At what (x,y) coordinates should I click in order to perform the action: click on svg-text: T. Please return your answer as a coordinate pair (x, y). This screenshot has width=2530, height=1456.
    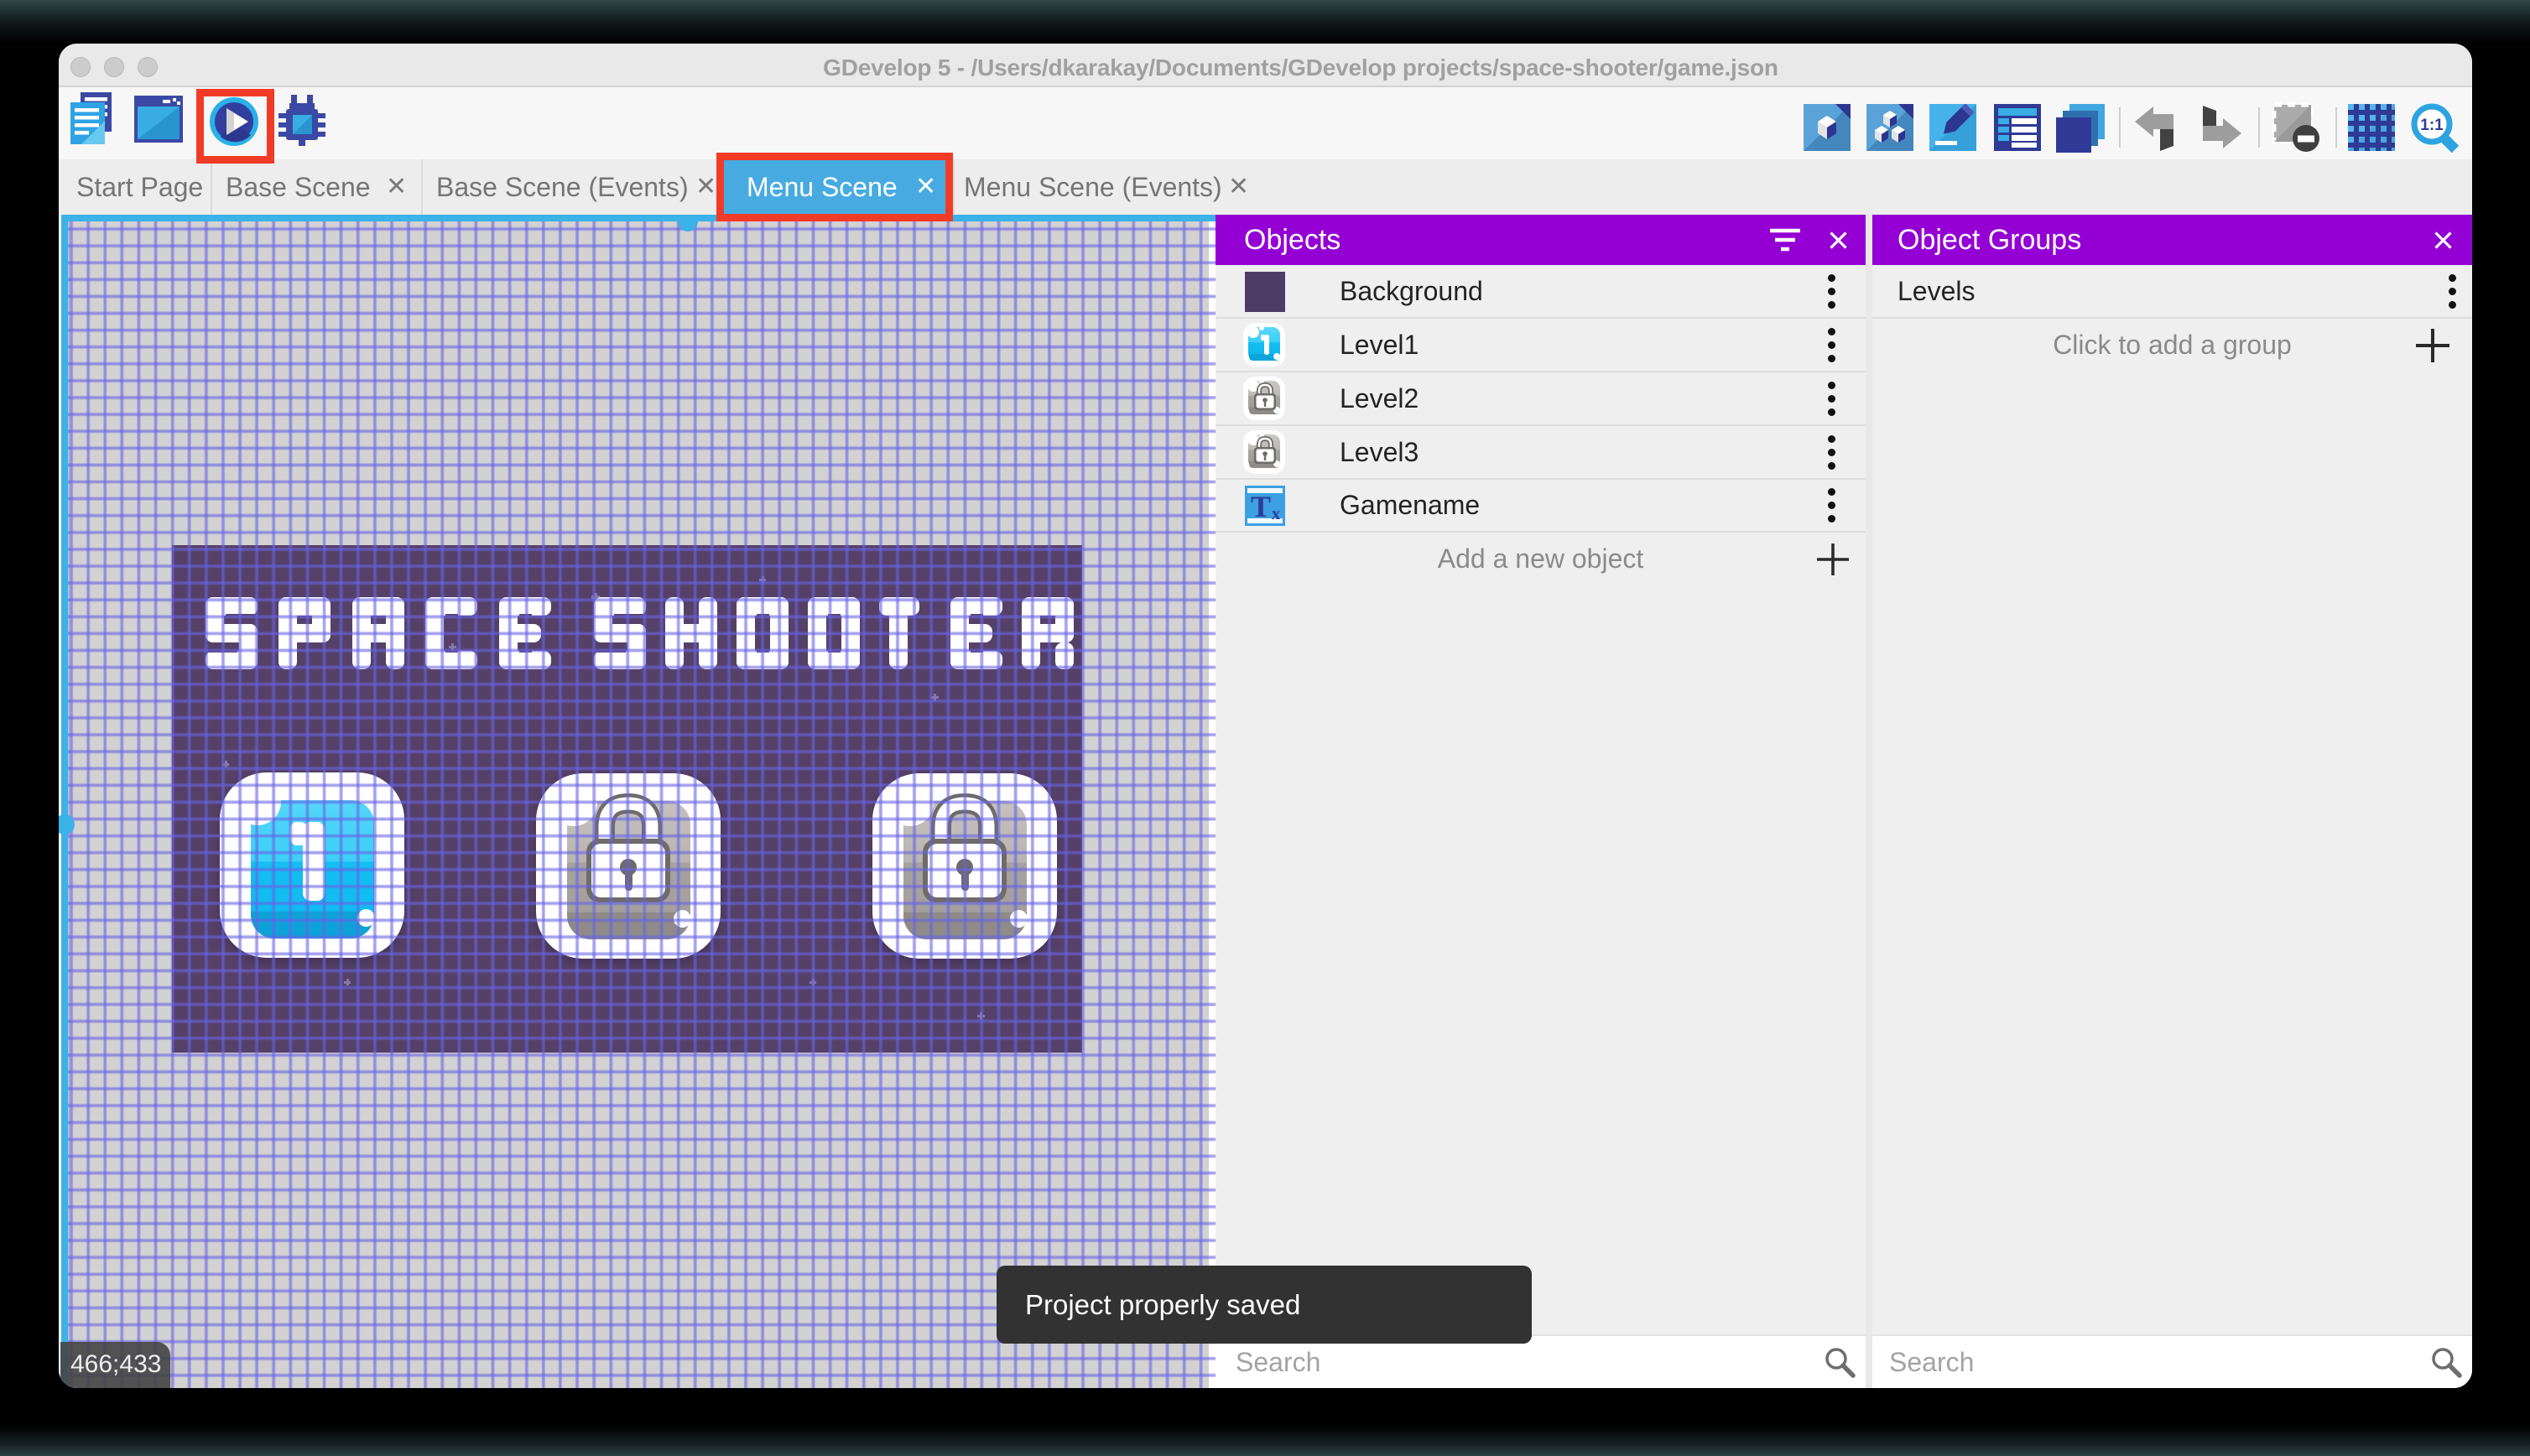
    Looking at the image, I should click on (1261, 507).